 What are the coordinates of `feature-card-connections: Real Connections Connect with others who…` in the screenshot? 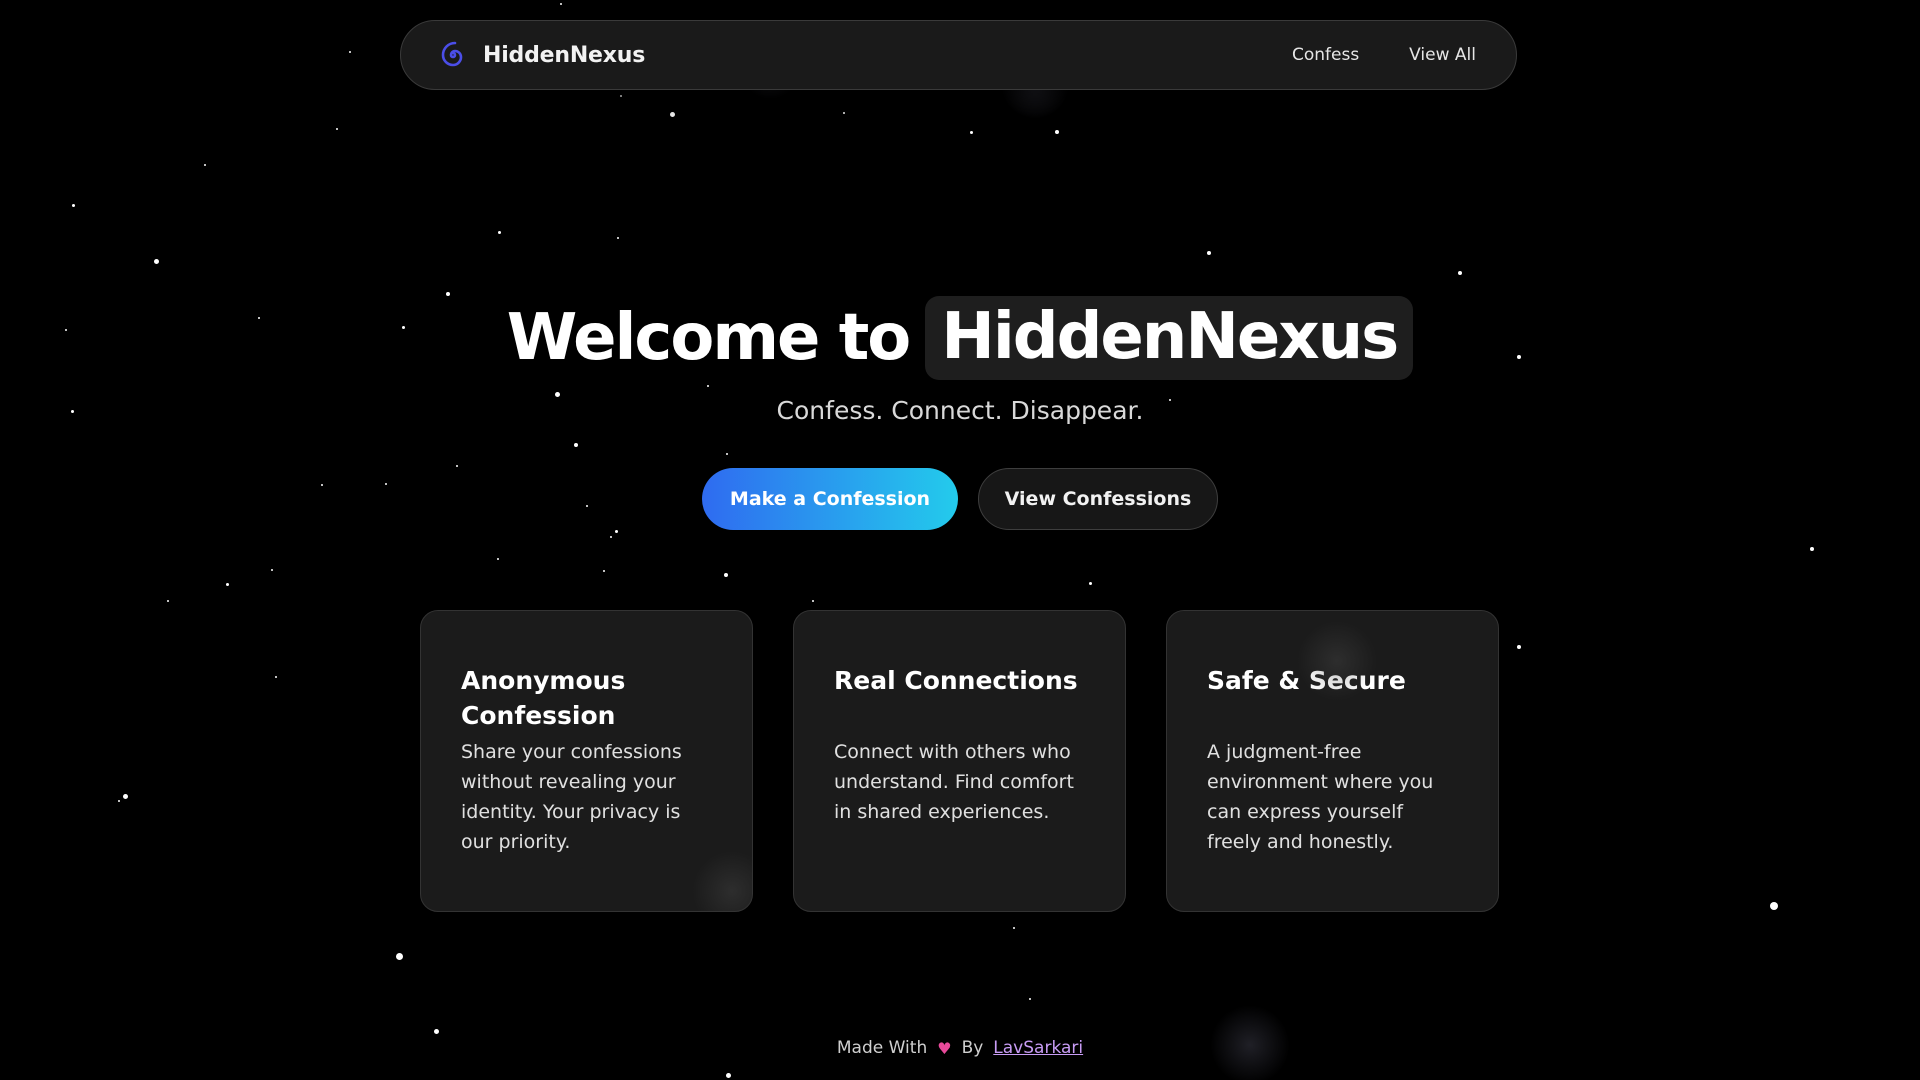 It's located at (959, 761).